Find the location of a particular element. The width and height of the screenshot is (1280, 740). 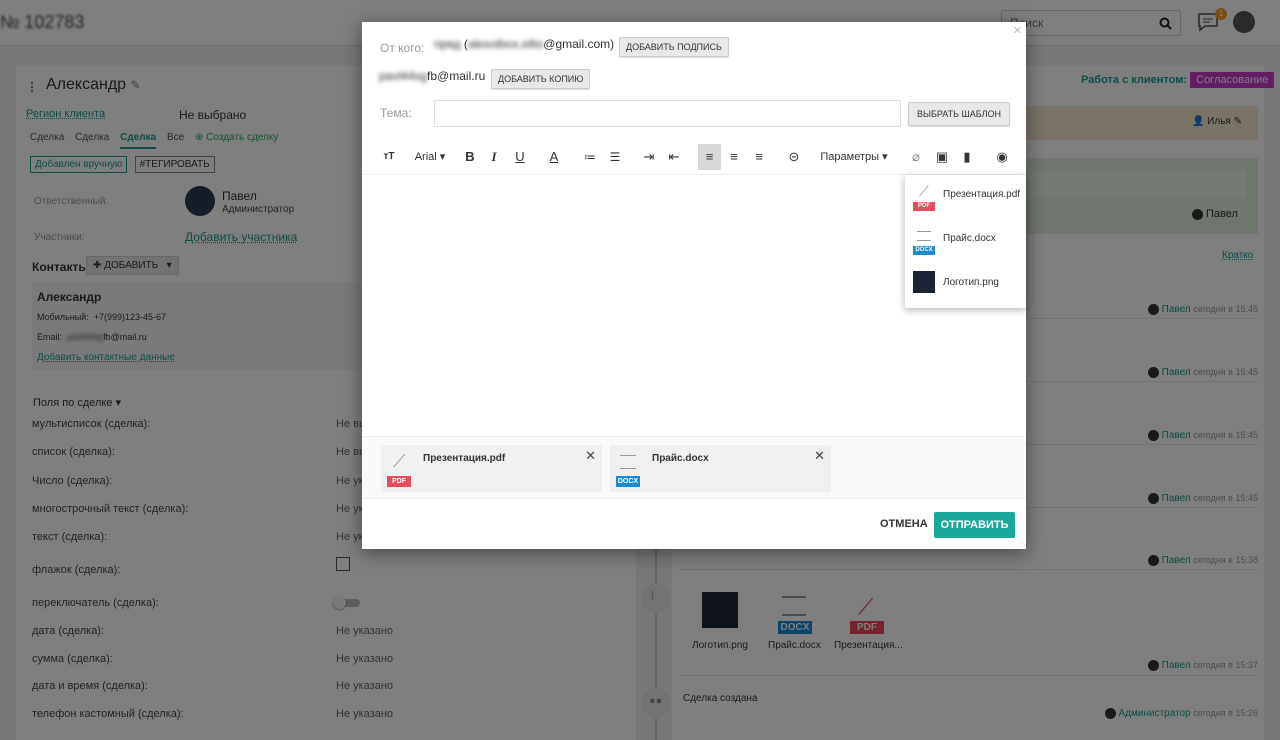

from-value: пряд (alexolbox.ellio@gmail.com) is located at coordinates (524, 44).